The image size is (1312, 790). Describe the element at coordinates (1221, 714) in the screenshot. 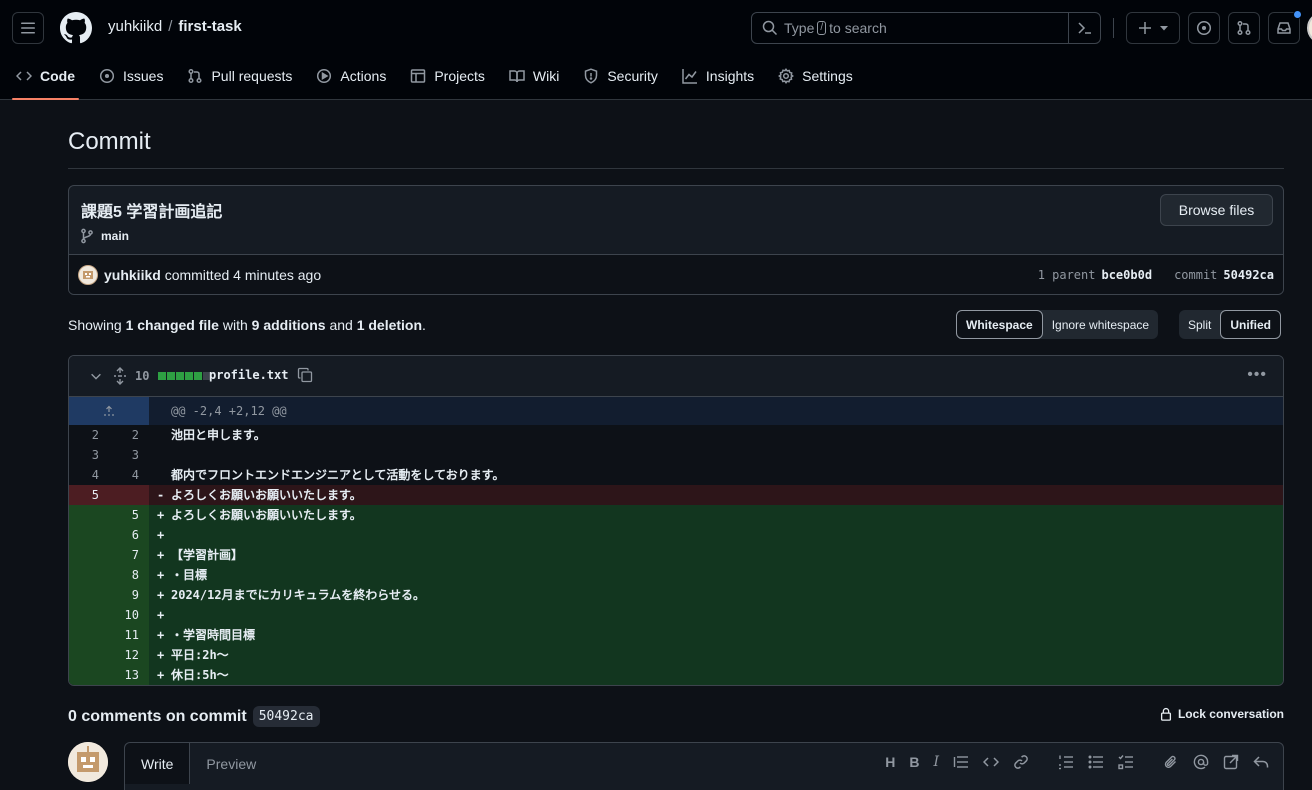

I see `lock-conversation-button: Lock conversation` at that location.